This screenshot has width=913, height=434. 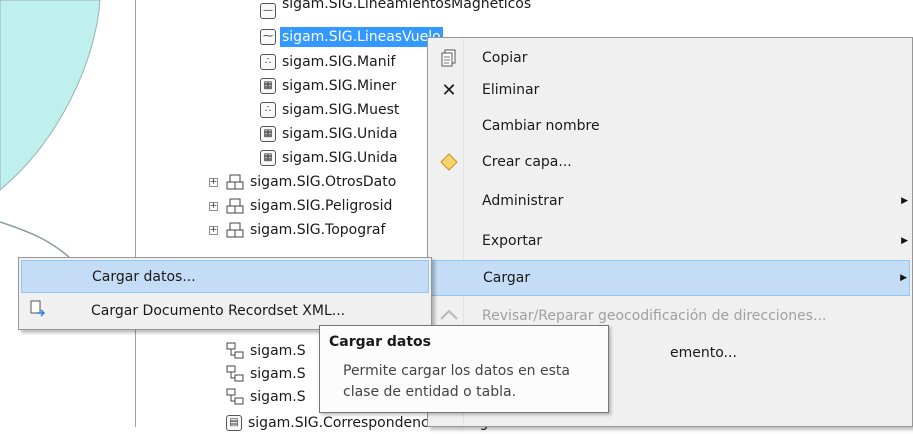 I want to click on delete-x-icon: ✕, so click(x=449, y=90).